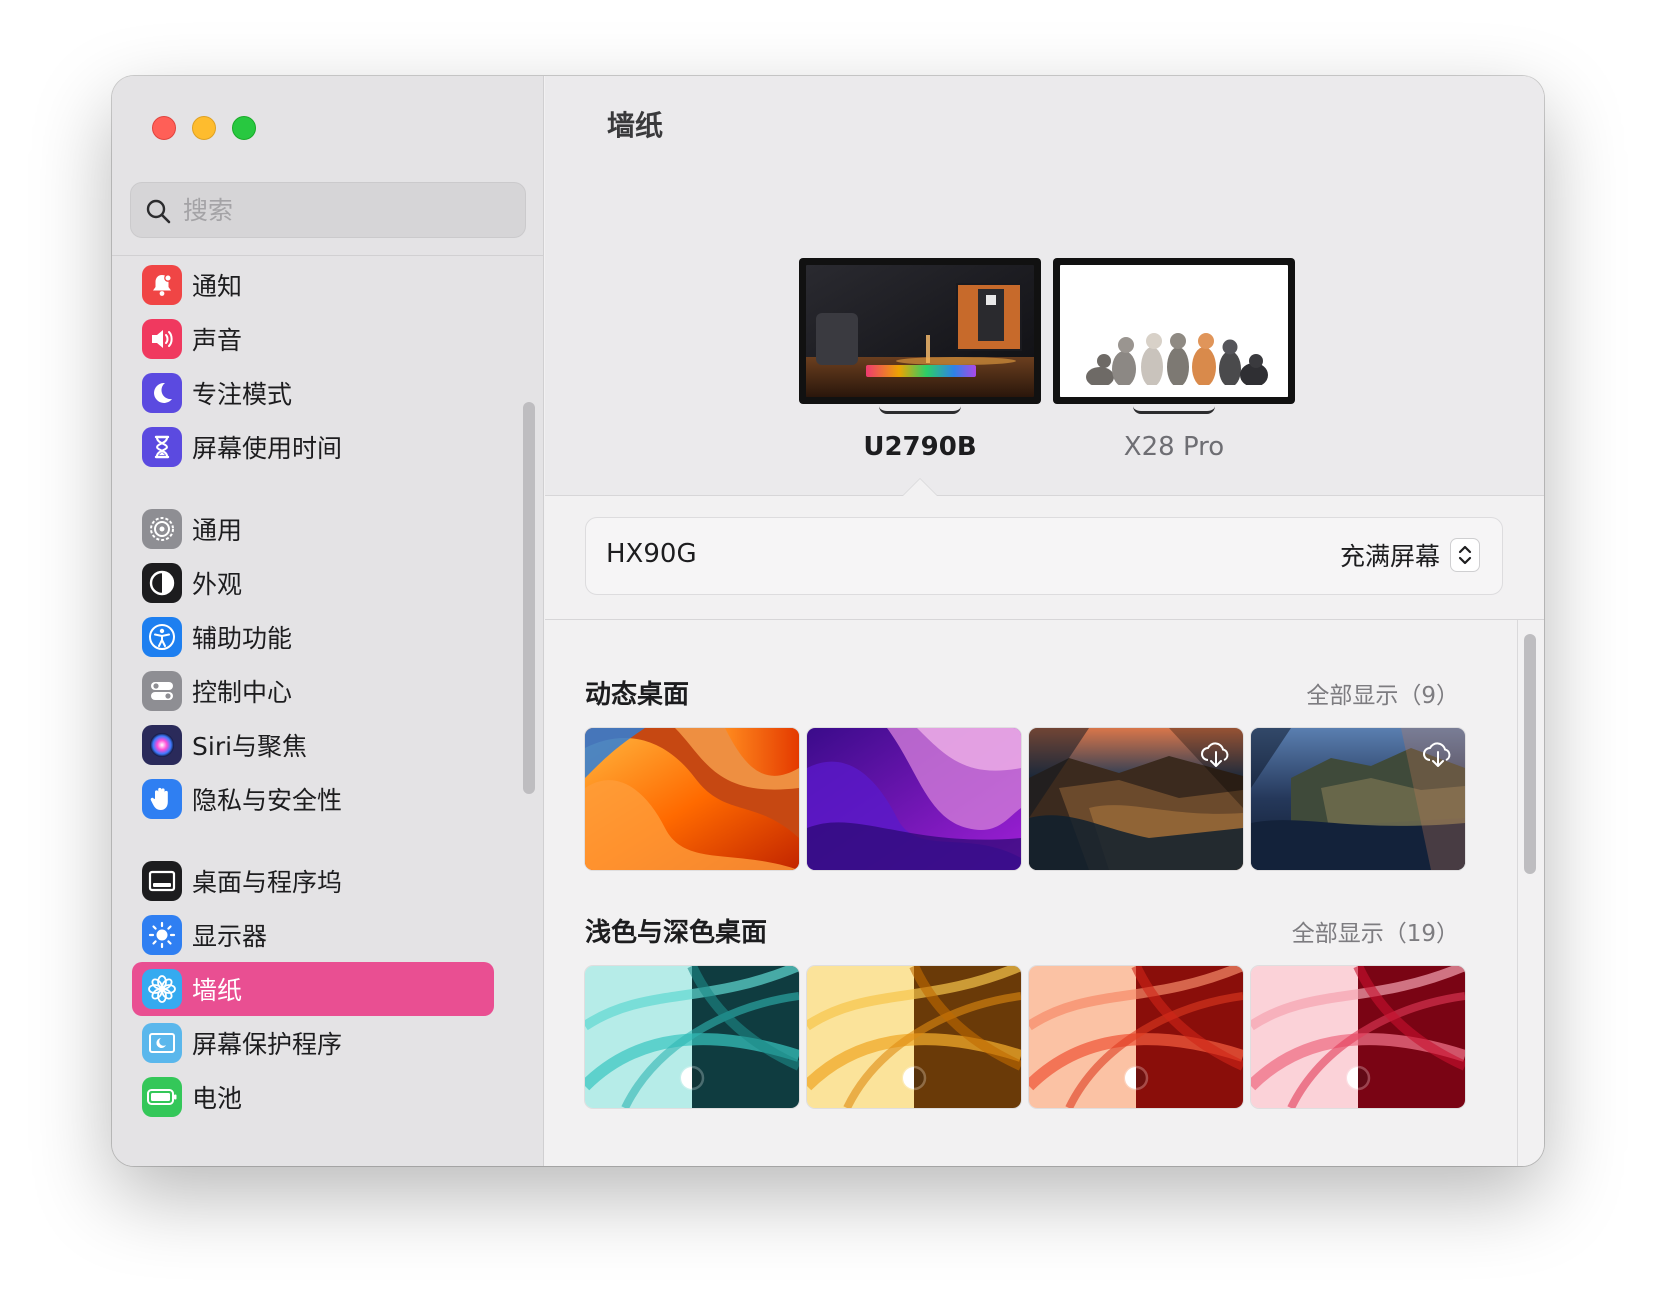 The width and height of the screenshot is (1654, 1314). I want to click on bell-icon, so click(162, 285).